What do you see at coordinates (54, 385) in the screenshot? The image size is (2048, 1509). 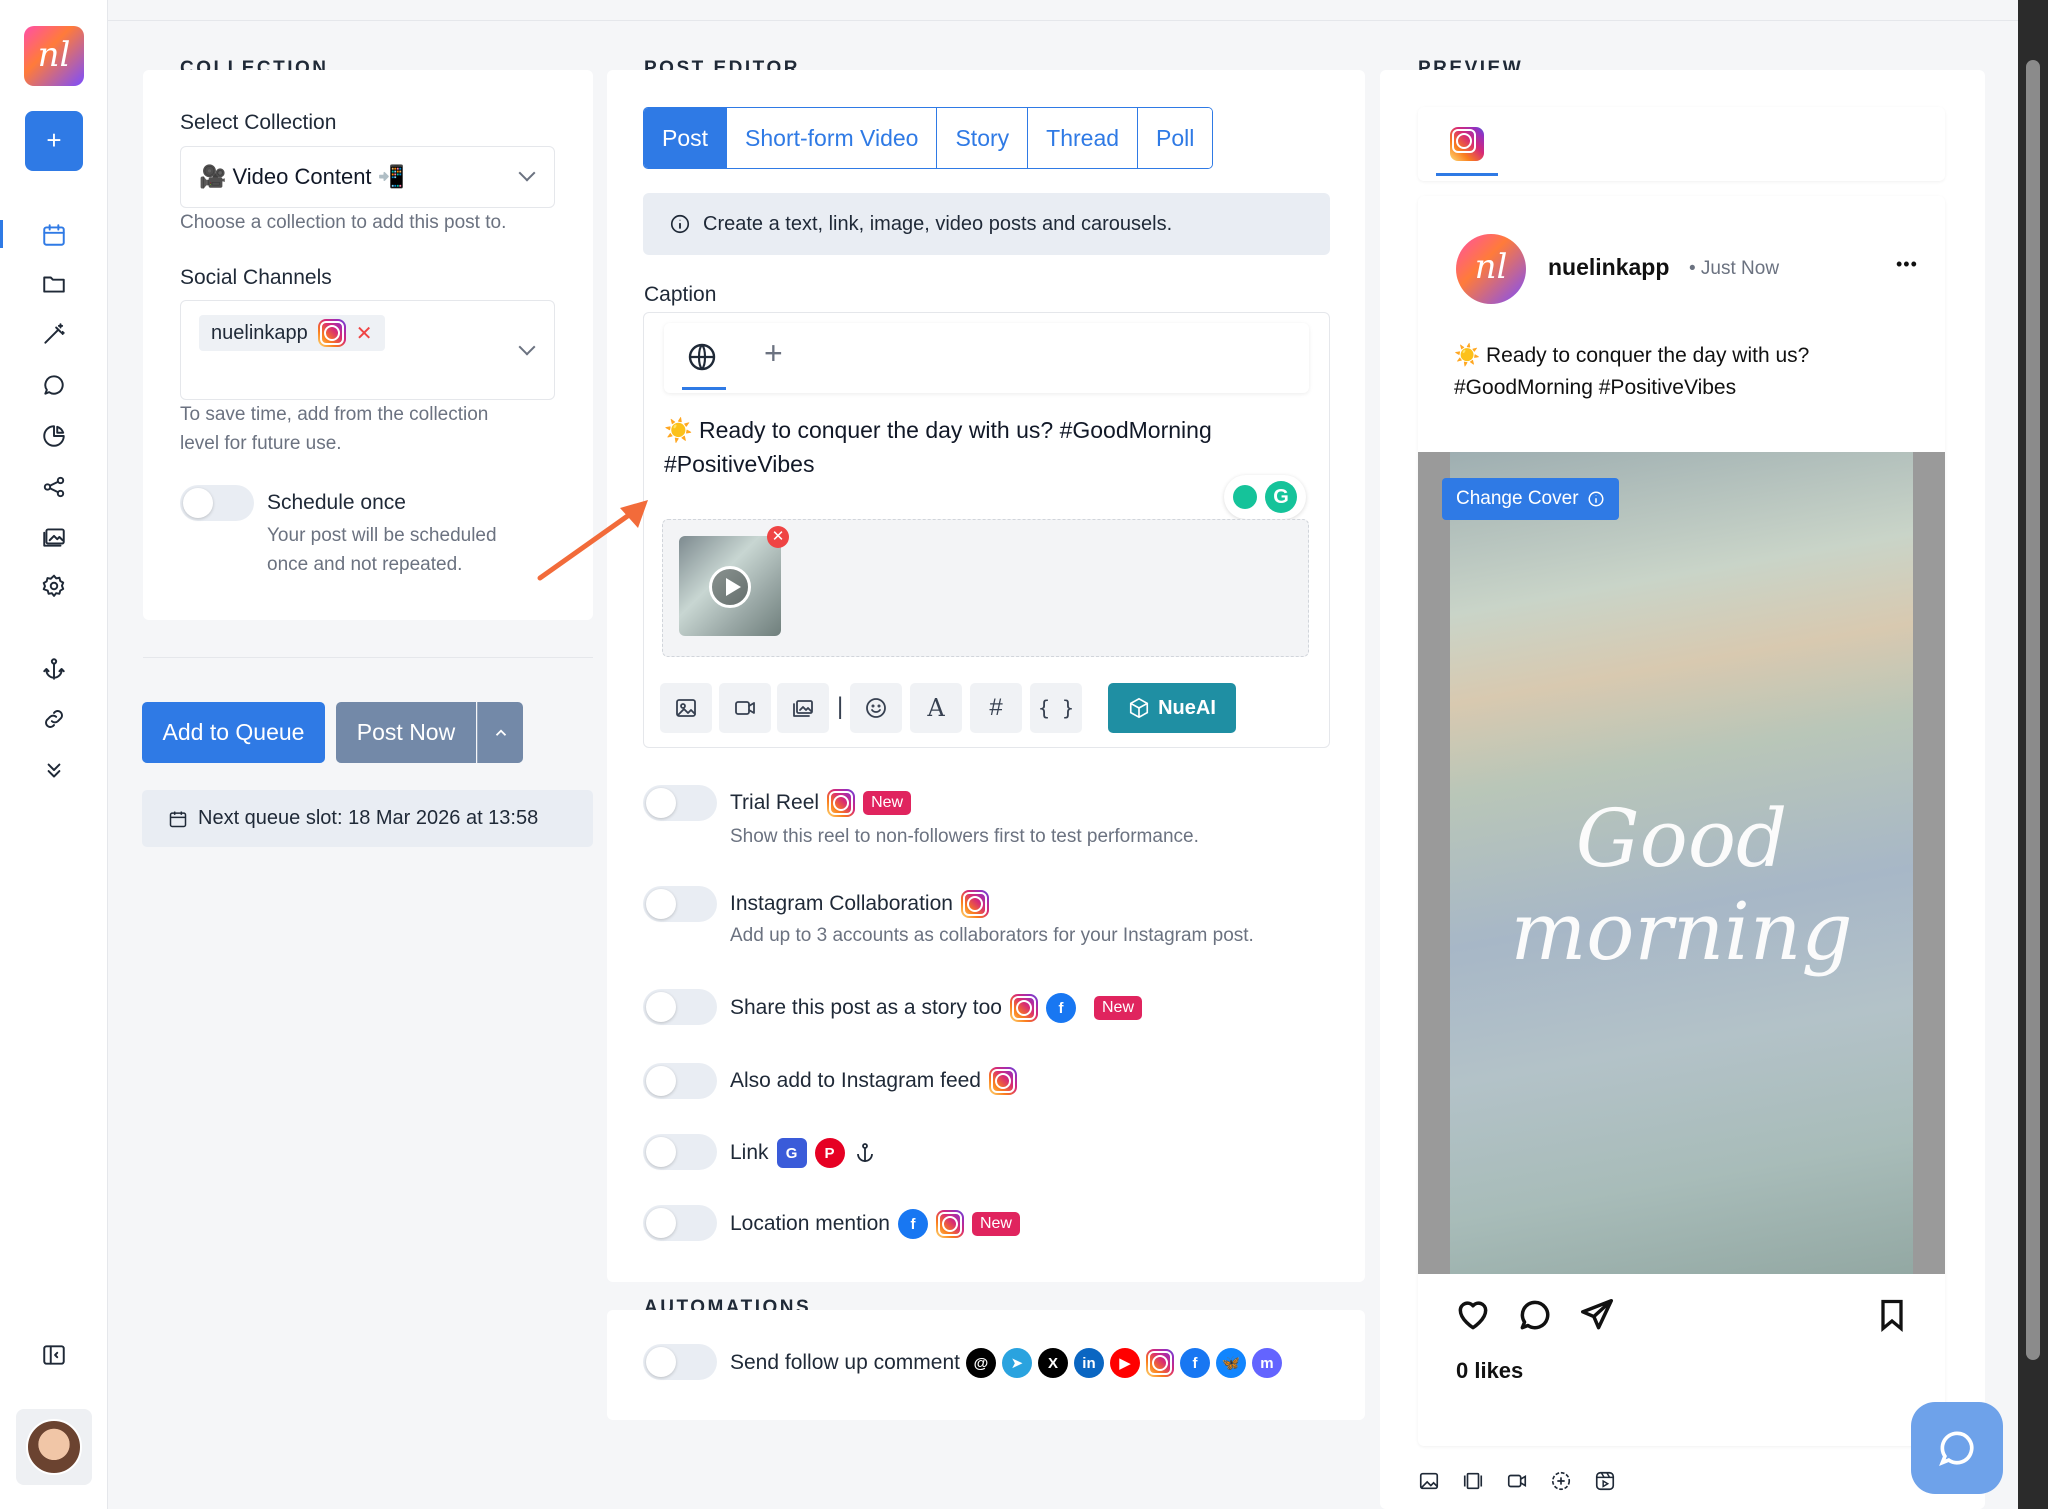 I see `chat-icon` at bounding box center [54, 385].